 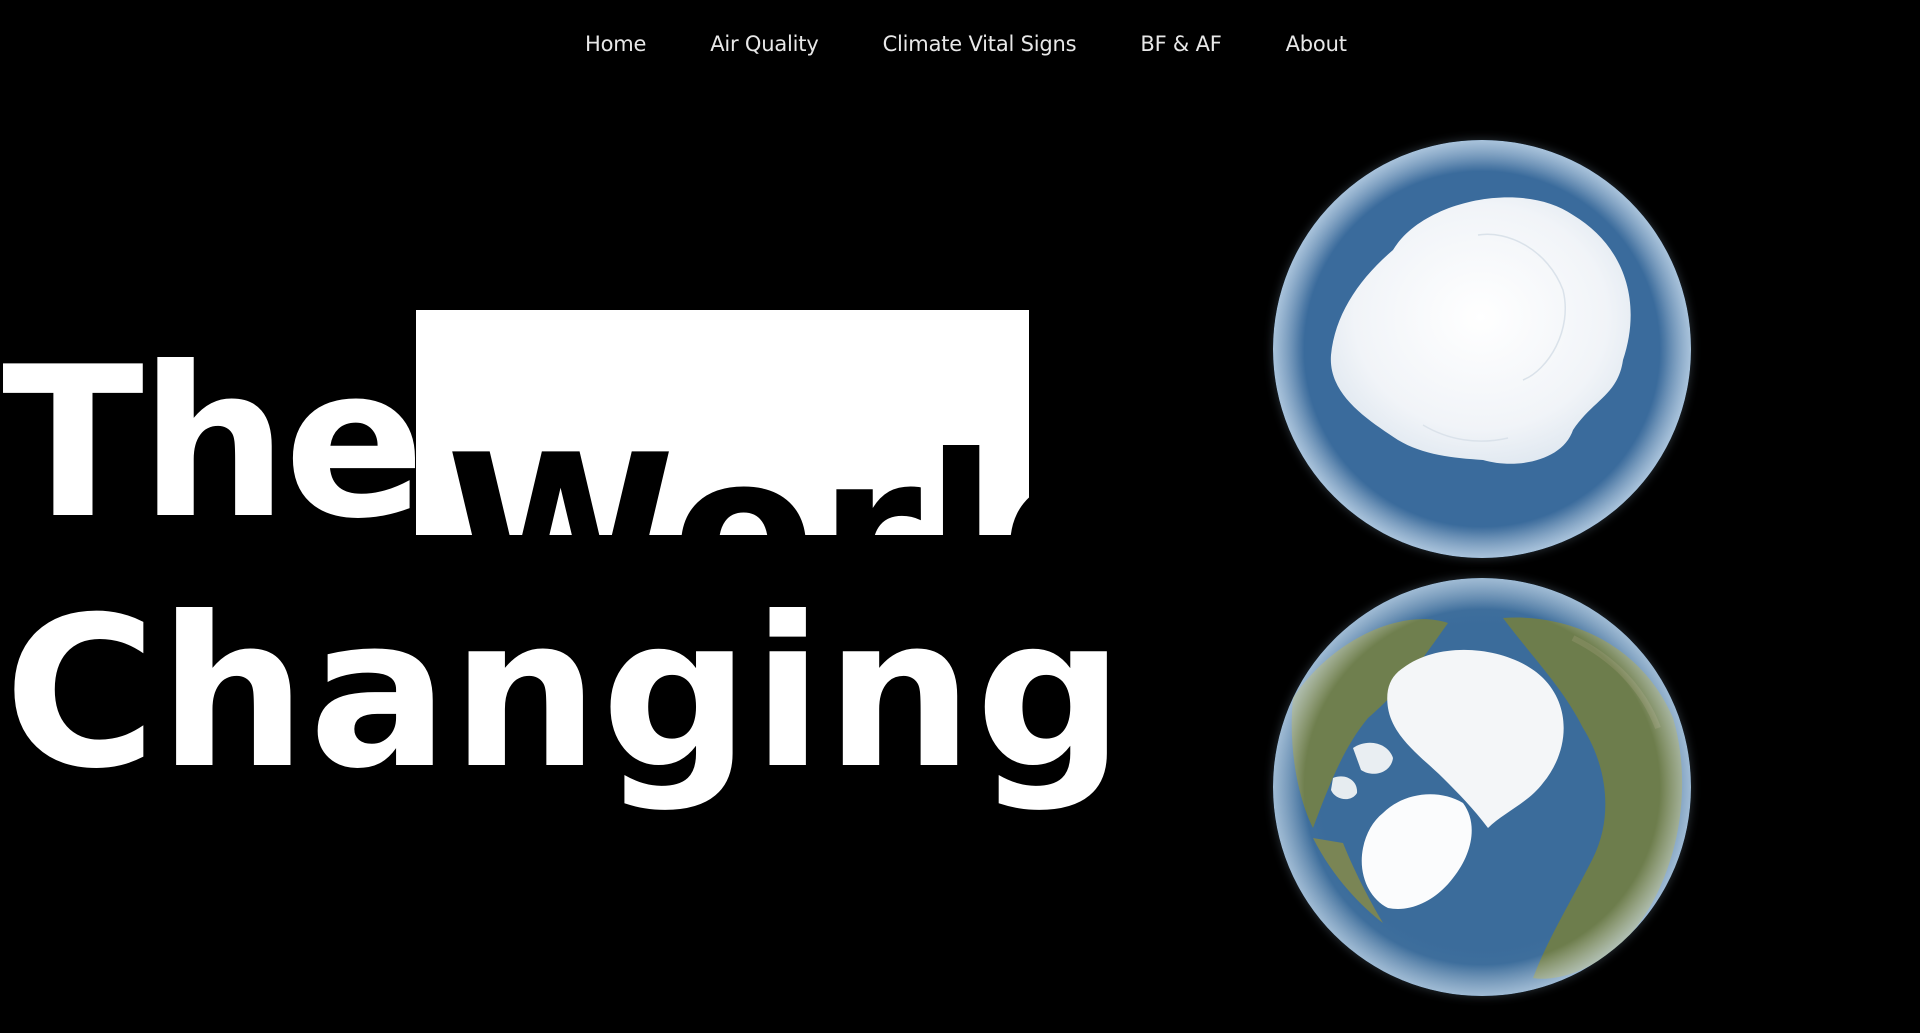 I want to click on antarctica-globe-icon, so click(x=1482, y=349).